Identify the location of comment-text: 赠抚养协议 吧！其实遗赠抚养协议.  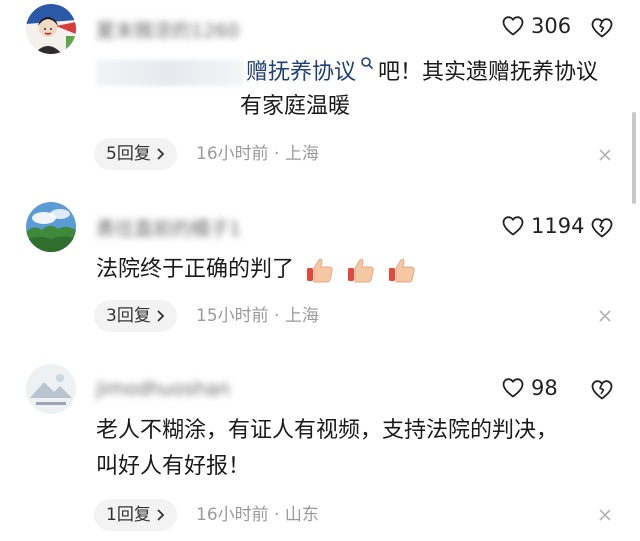
(347, 73).